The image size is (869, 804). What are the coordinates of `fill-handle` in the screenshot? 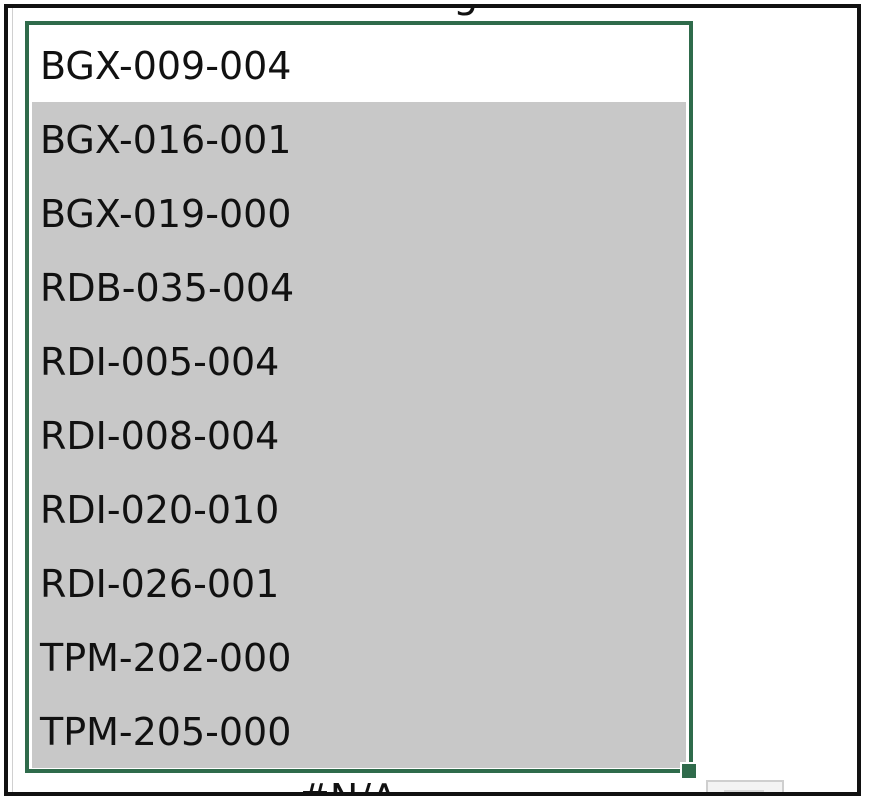 It's located at (689, 771).